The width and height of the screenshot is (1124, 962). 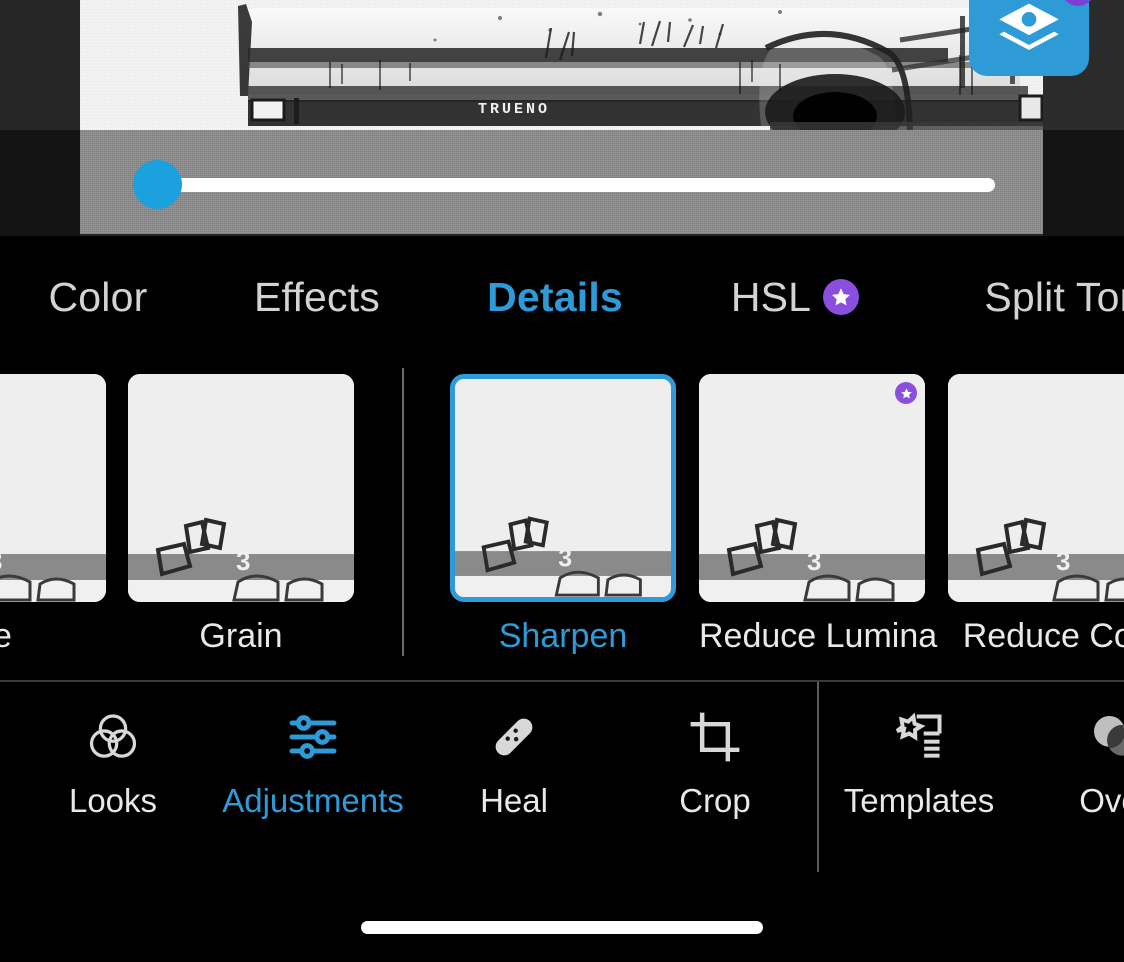 What do you see at coordinates (157, 184) in the screenshot?
I see `slider-knob` at bounding box center [157, 184].